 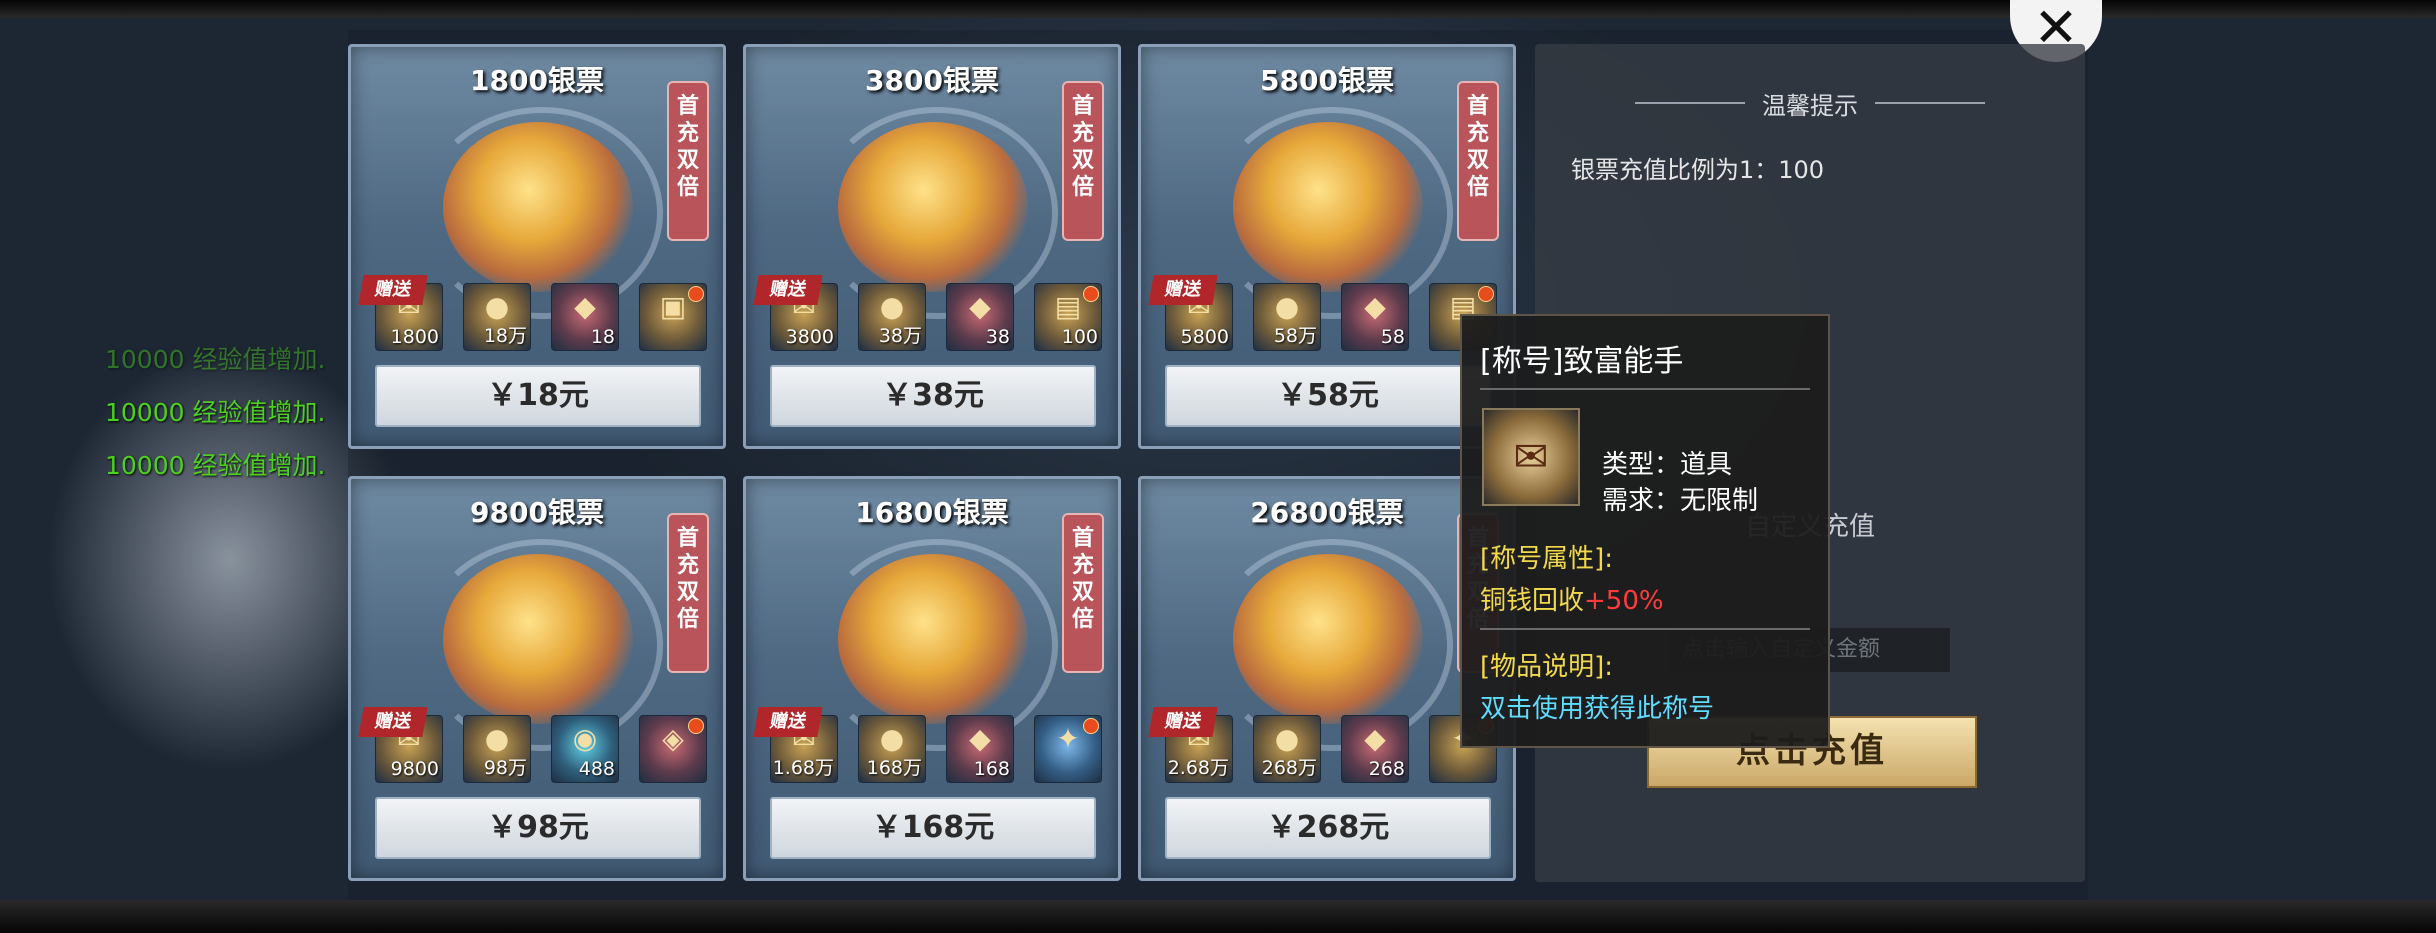 I want to click on price-button: ￥58元, so click(x=1328, y=396).